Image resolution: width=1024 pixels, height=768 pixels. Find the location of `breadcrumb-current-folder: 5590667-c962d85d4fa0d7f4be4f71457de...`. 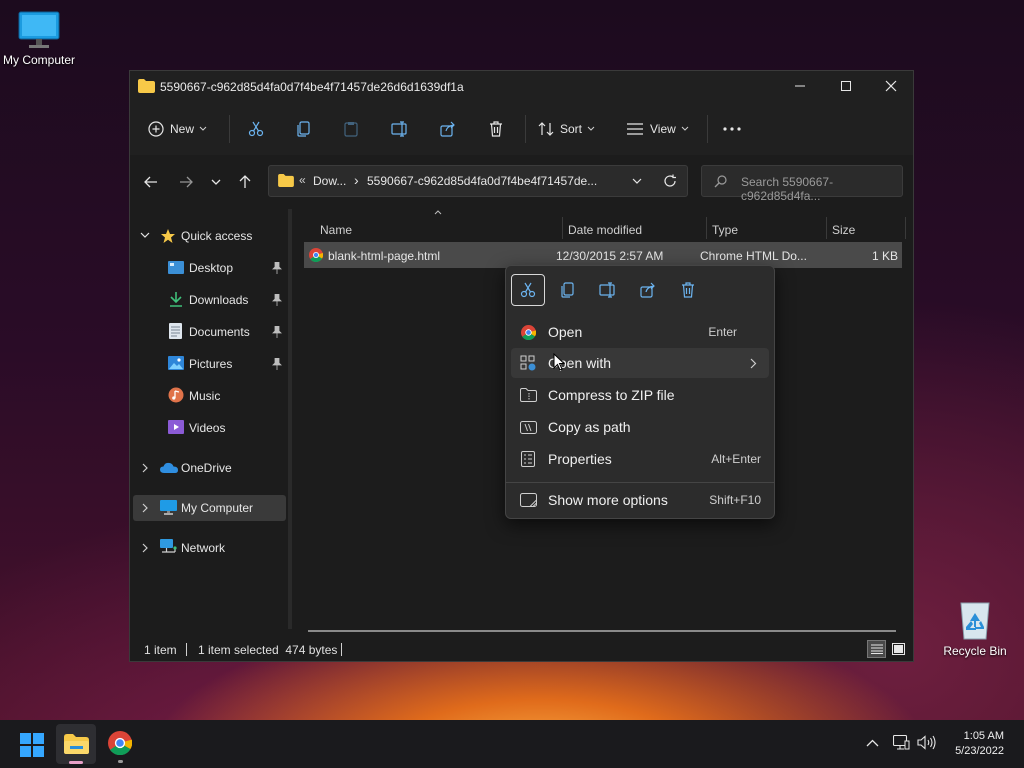

breadcrumb-current-folder: 5590667-c962d85d4fa0d7f4be4f71457de... is located at coordinates (482, 181).